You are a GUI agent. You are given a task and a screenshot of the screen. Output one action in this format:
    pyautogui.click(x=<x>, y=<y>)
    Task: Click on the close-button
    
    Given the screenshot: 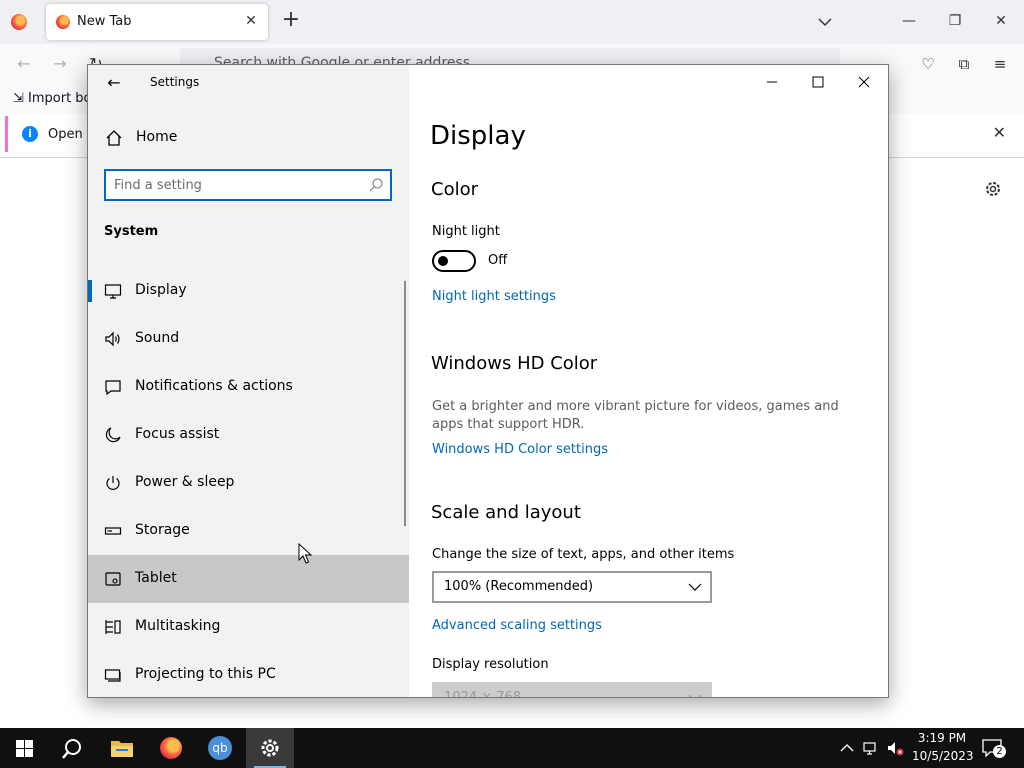 What is the action you would take?
    pyautogui.click(x=864, y=82)
    